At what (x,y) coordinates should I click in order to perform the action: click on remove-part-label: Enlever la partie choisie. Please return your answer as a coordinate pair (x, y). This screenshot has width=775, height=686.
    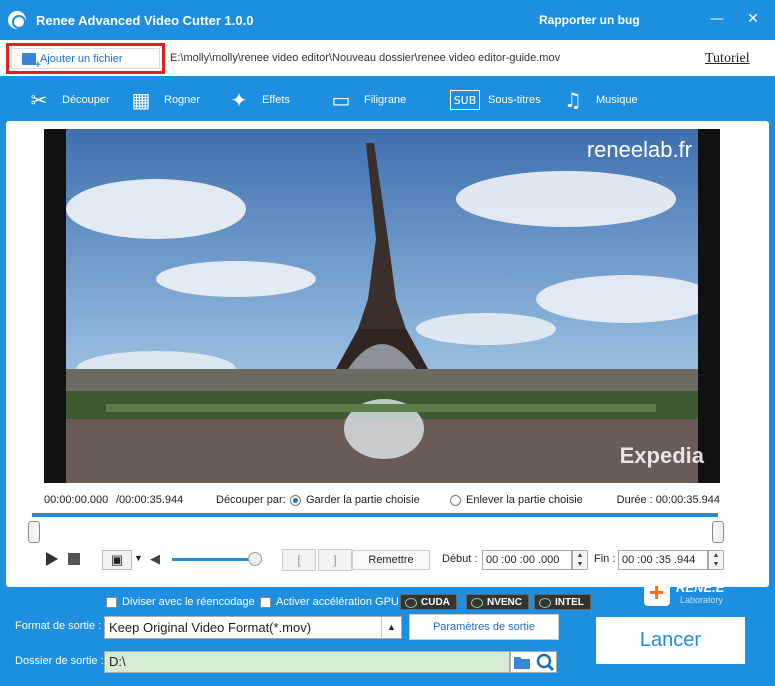
    Looking at the image, I should click on (524, 500).